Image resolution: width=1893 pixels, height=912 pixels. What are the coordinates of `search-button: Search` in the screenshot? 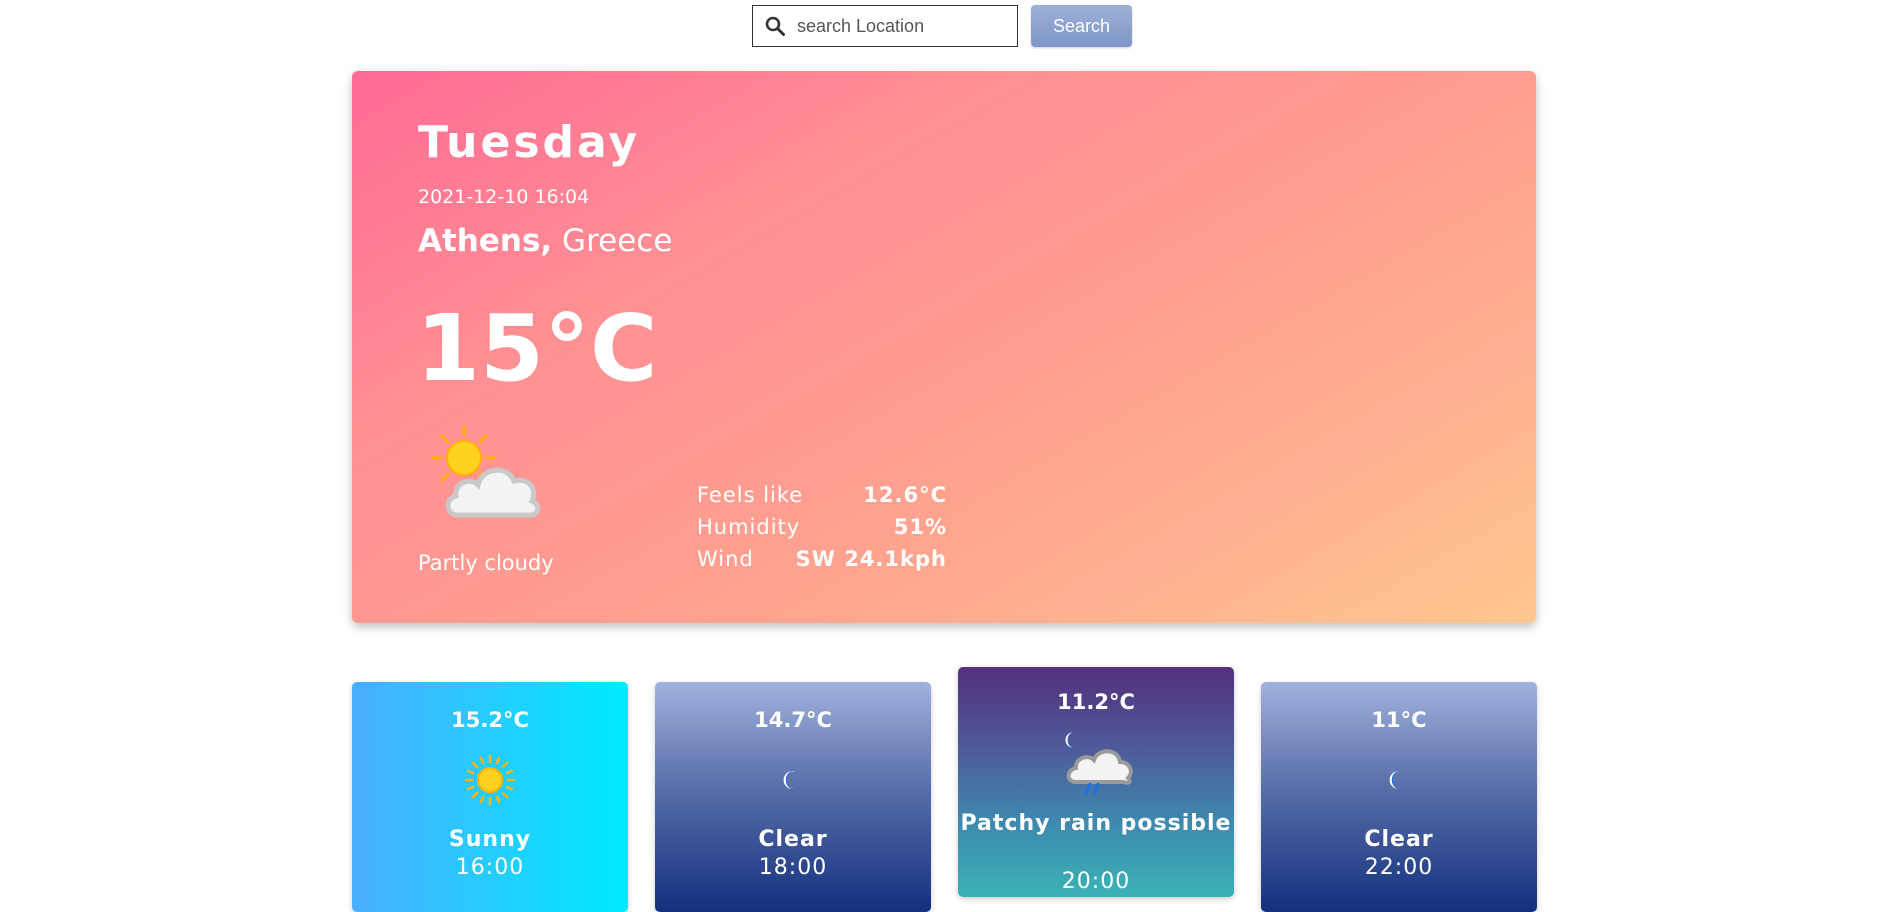 It's located at (1081, 26).